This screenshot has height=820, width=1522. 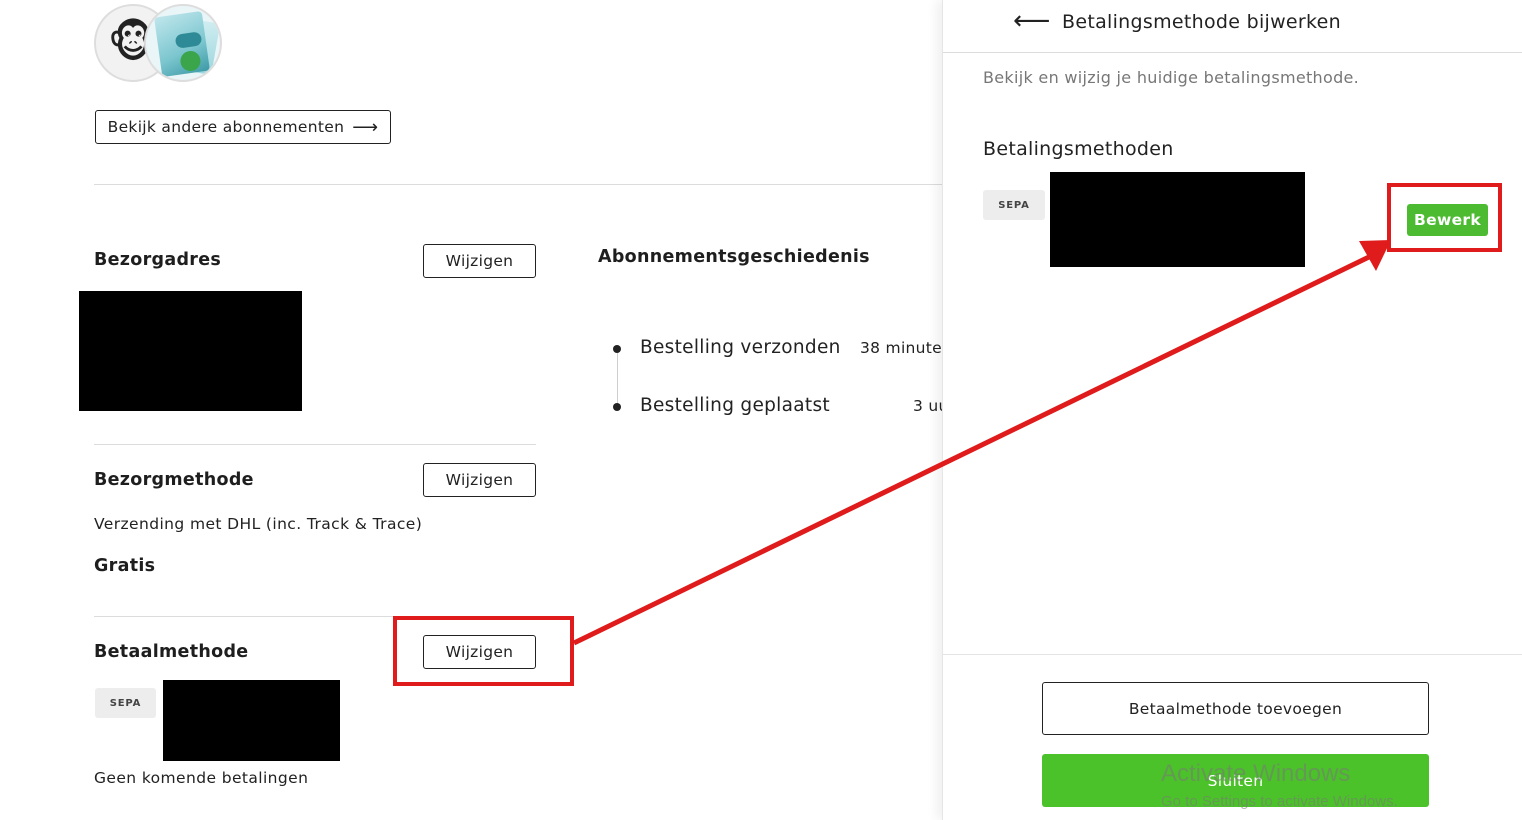 I want to click on payment-method-title: Betaalmethode, so click(x=171, y=652).